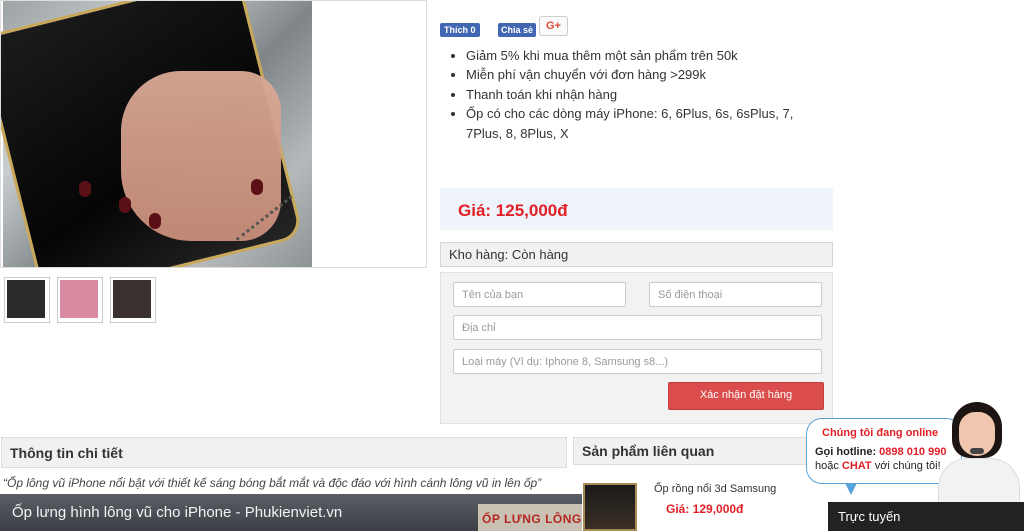 The image size is (1024, 531). What do you see at coordinates (735, 294) in the screenshot?
I see `phone-input` at bounding box center [735, 294].